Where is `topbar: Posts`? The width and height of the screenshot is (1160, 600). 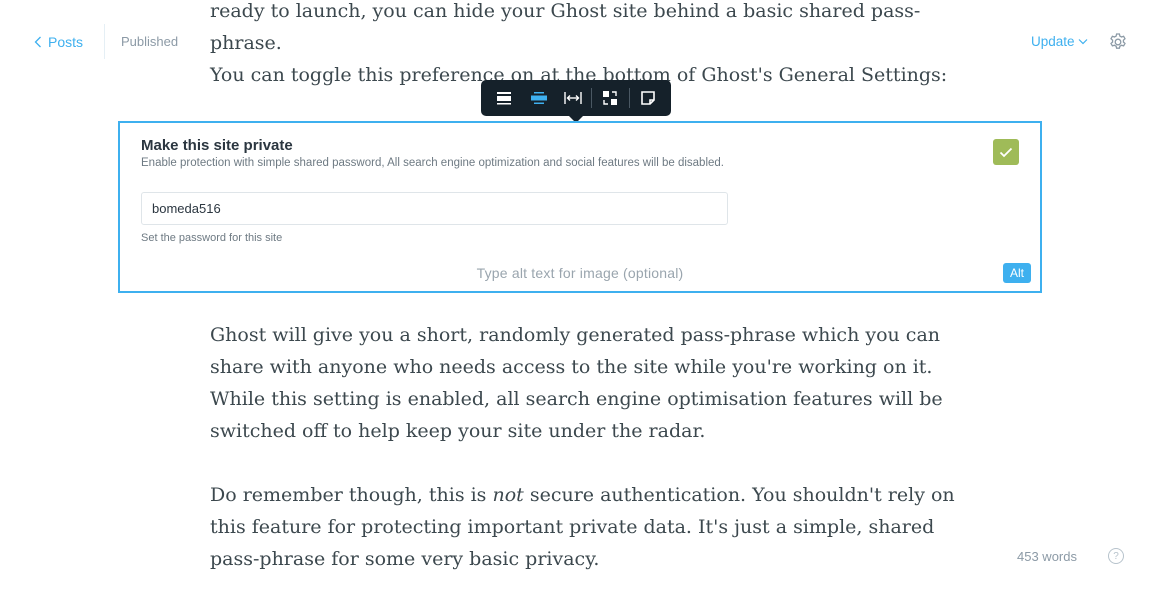
topbar: Posts is located at coordinates (58, 42).